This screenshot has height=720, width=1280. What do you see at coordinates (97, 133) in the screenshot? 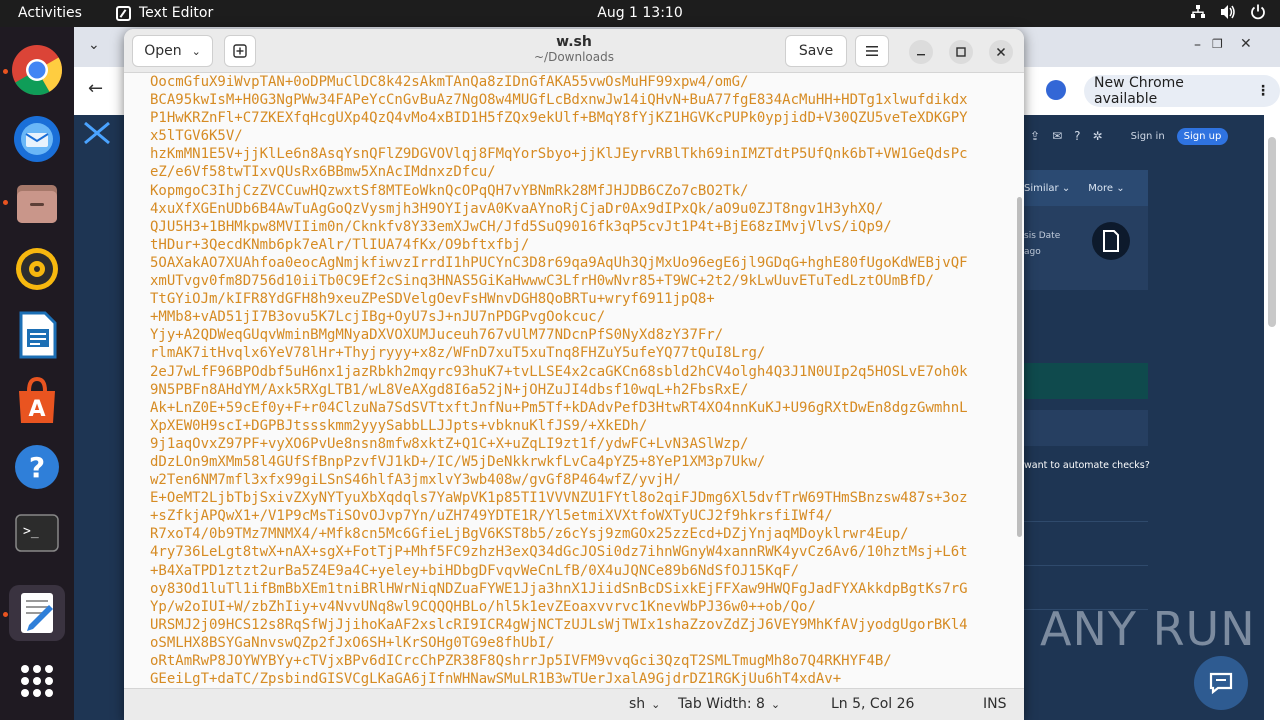
I see `anyrun-logo-icon` at bounding box center [97, 133].